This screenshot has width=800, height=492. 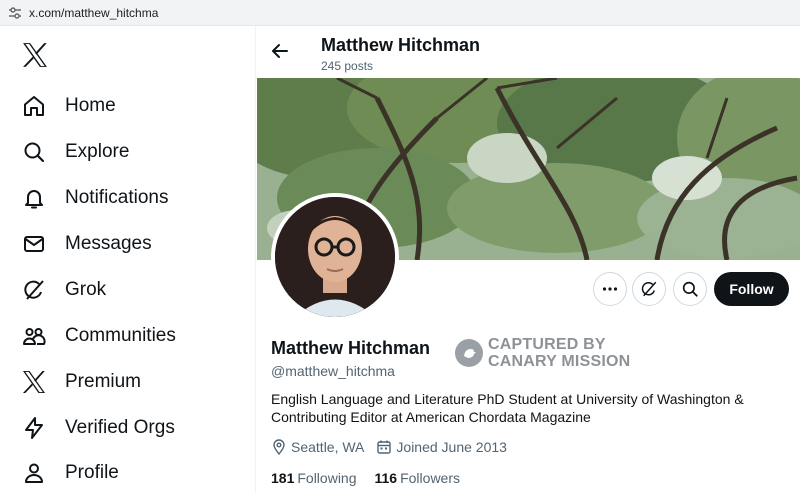 I want to click on join-date-text: Joined June 2013, so click(x=451, y=447).